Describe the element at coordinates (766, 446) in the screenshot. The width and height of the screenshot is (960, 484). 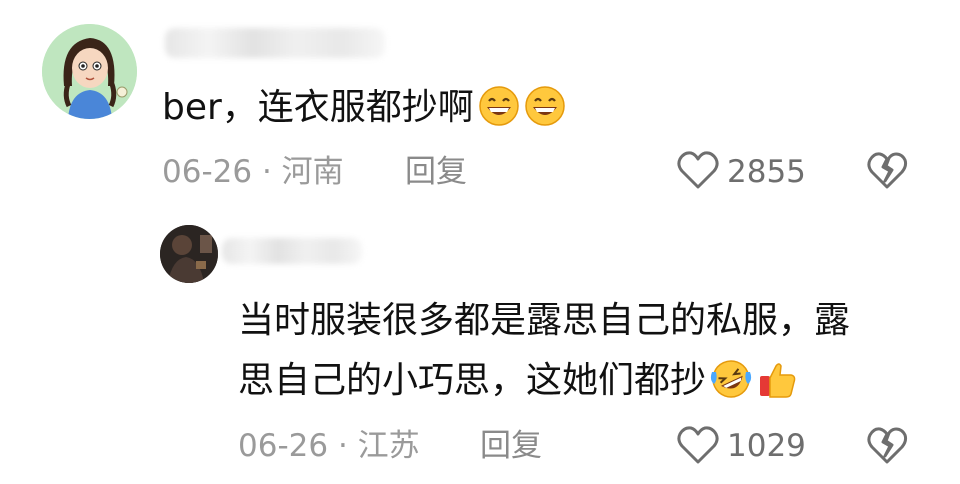
I see `like-count: 1029` at that location.